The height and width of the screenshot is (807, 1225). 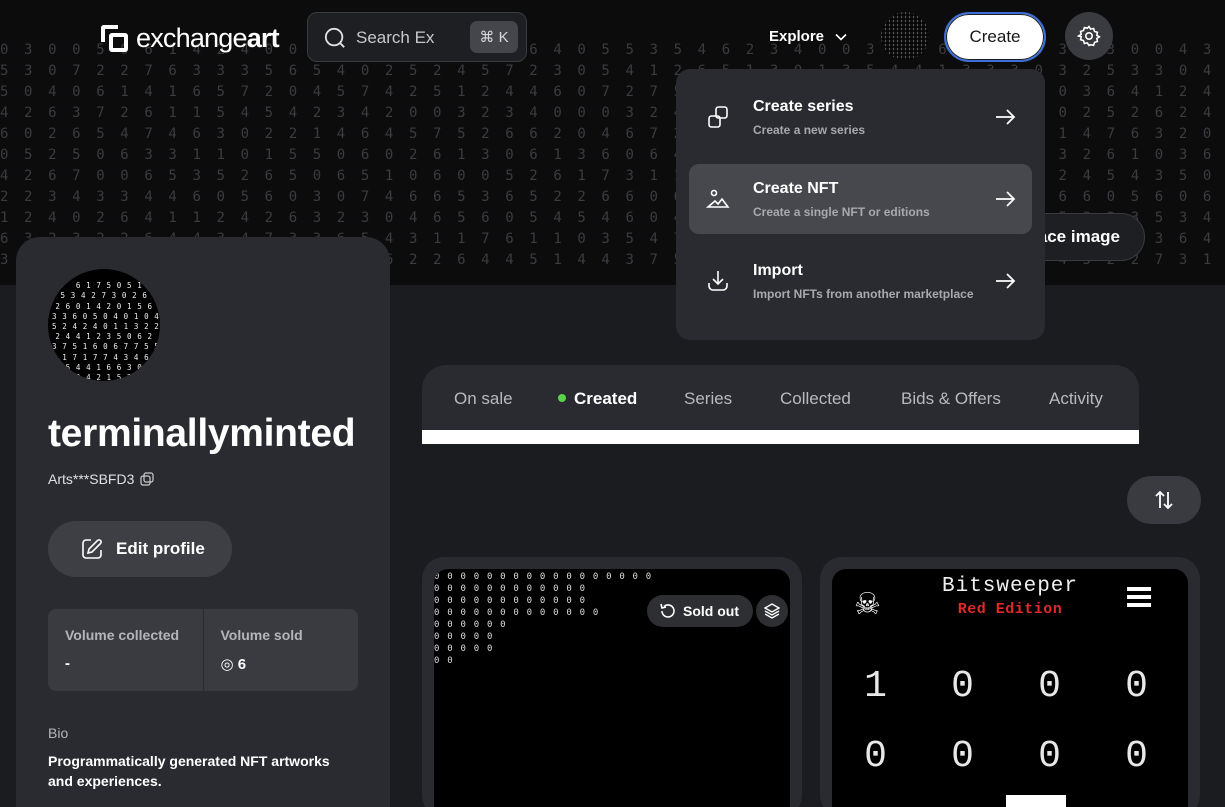 I want to click on tab-collected: Collected, so click(x=815, y=399).